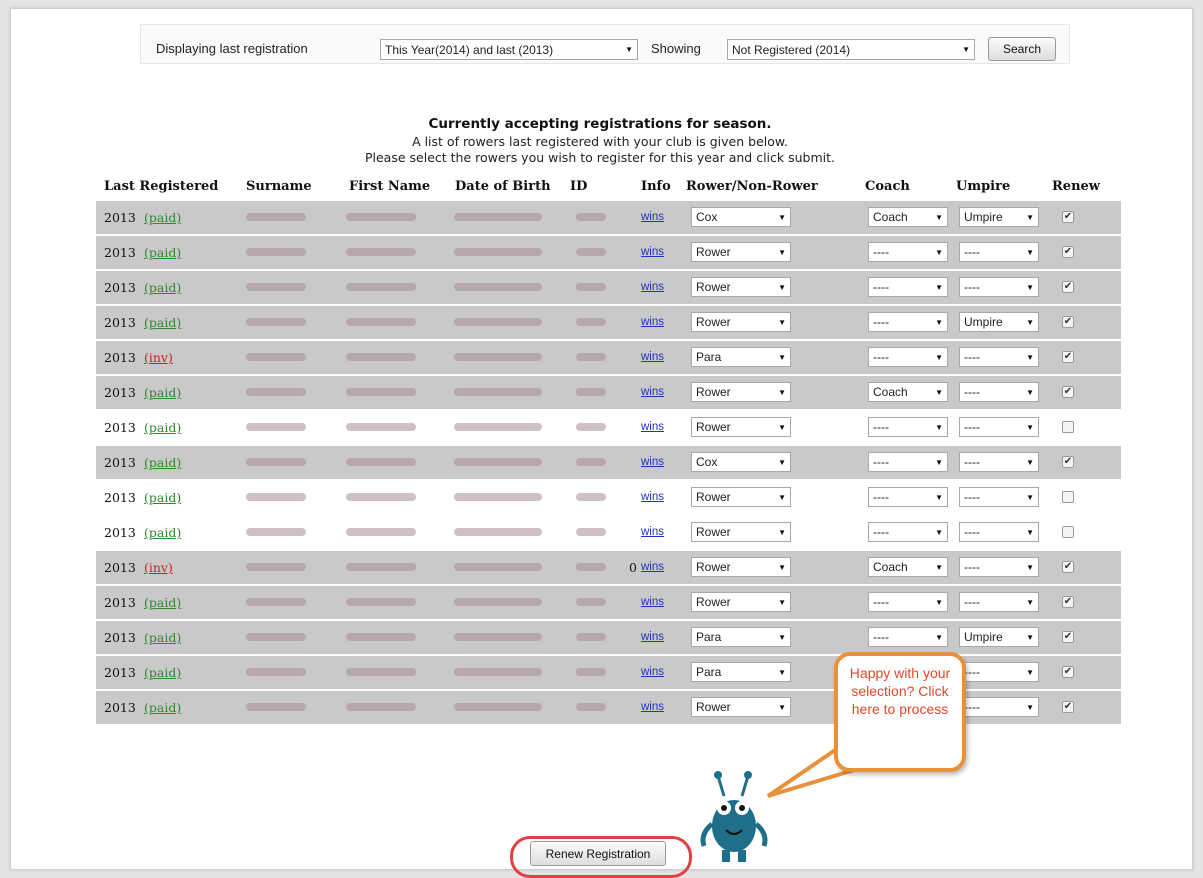 The height and width of the screenshot is (878, 1203). Describe the element at coordinates (509, 49) in the screenshot. I see `display-select: This Year(2014) and last (2013) ▼` at that location.